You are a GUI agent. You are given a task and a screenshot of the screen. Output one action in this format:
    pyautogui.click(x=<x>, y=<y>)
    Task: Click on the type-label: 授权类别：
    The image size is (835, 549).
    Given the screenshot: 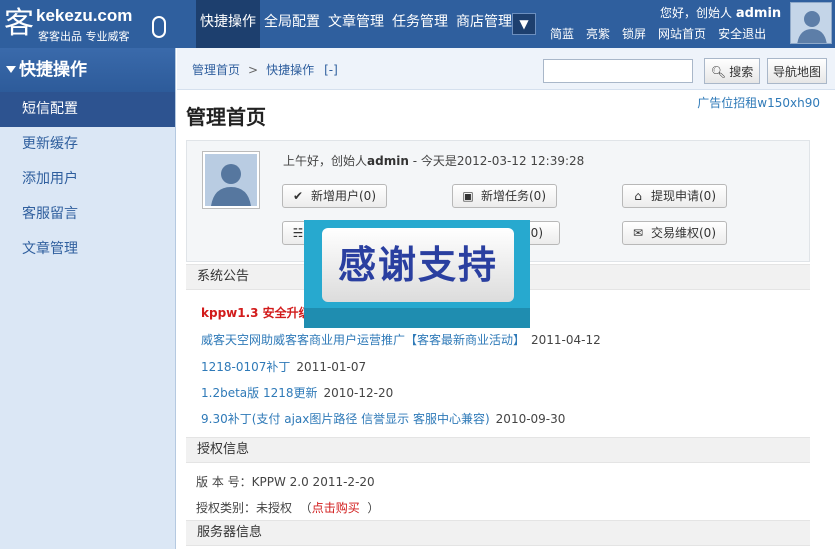 What is the action you would take?
    pyautogui.click(x=226, y=508)
    